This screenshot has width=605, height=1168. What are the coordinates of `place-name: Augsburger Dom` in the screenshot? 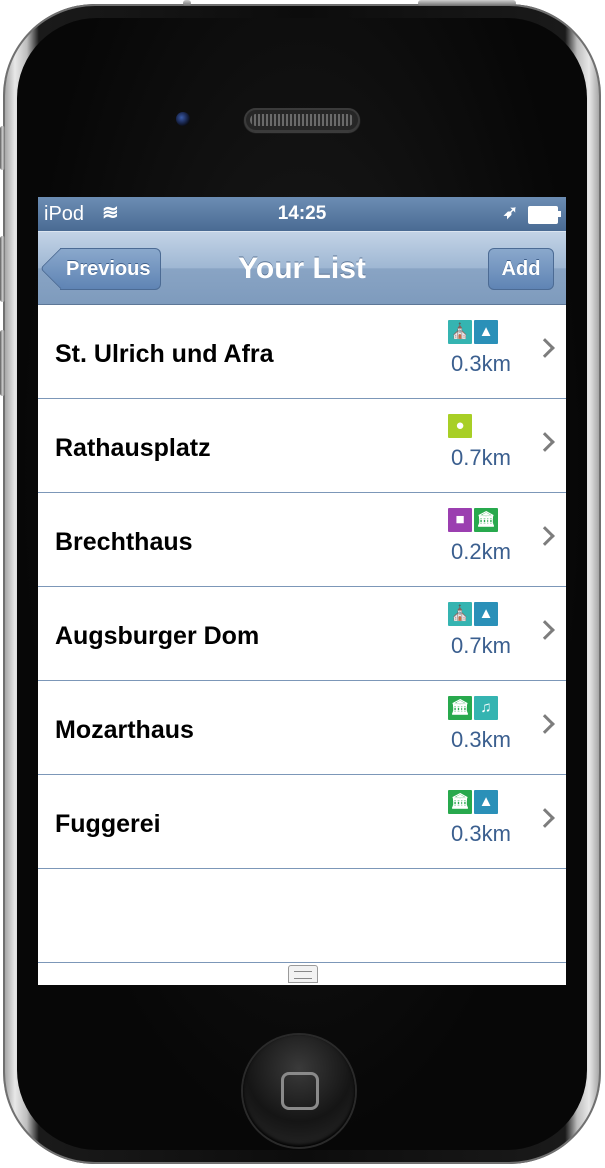 It's located at (157, 636).